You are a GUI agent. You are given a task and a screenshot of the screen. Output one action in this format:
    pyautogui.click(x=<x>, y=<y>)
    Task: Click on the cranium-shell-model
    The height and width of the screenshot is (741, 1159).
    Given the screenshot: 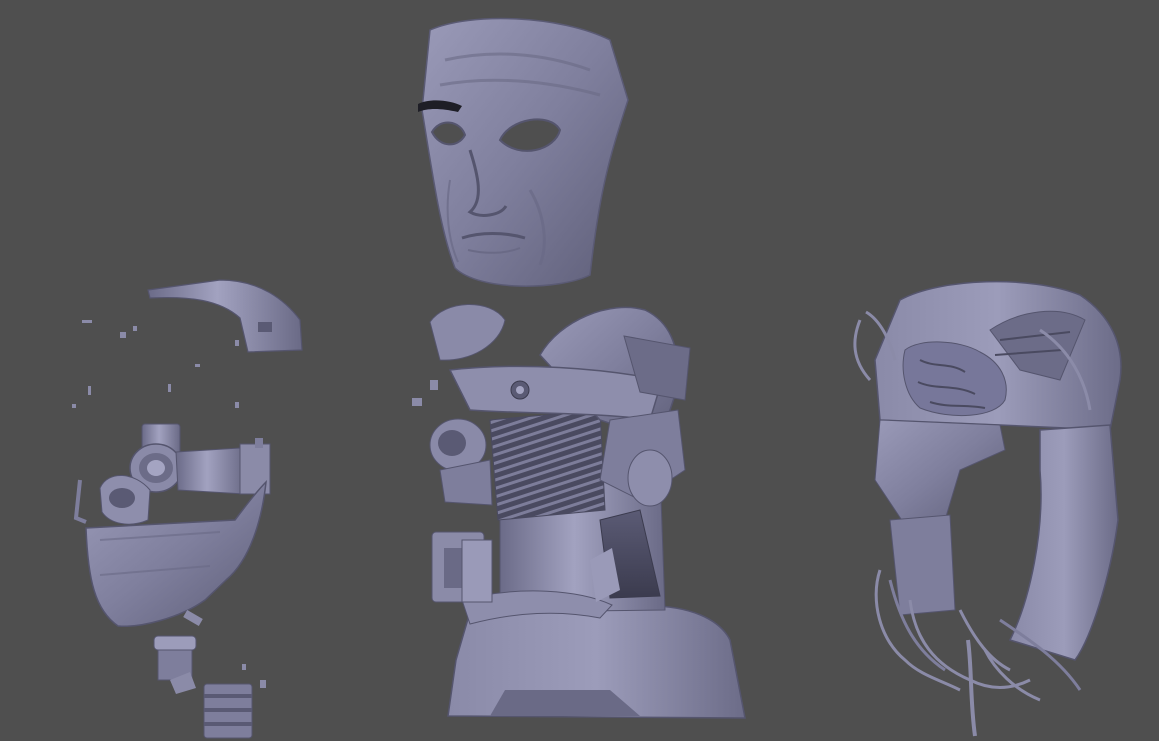 What is the action you would take?
    pyautogui.click(x=987, y=508)
    